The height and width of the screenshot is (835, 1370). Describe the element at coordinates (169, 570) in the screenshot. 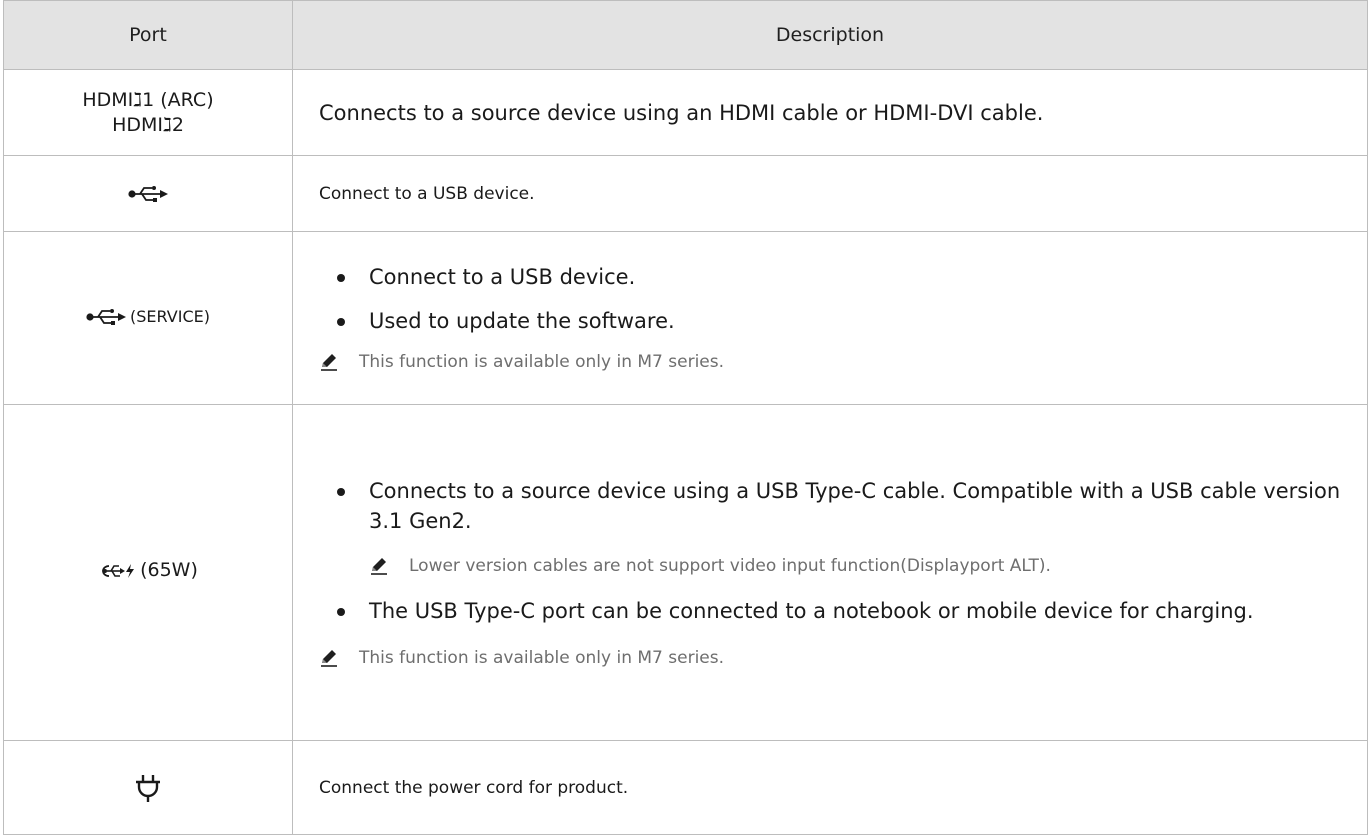

I see `port-suffix-65w: (65W)` at that location.